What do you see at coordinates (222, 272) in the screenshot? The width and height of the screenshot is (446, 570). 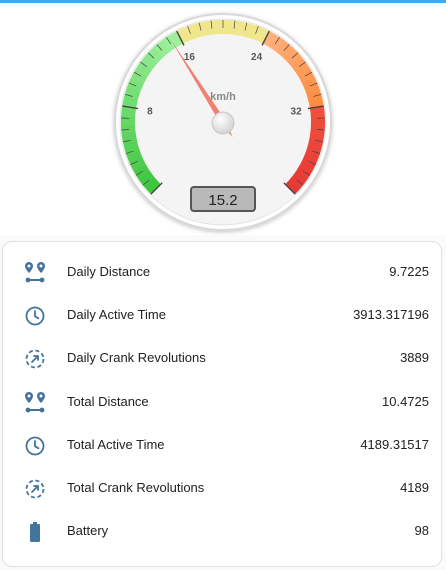 I see `entity-row: Daily Distance 9.7225` at bounding box center [222, 272].